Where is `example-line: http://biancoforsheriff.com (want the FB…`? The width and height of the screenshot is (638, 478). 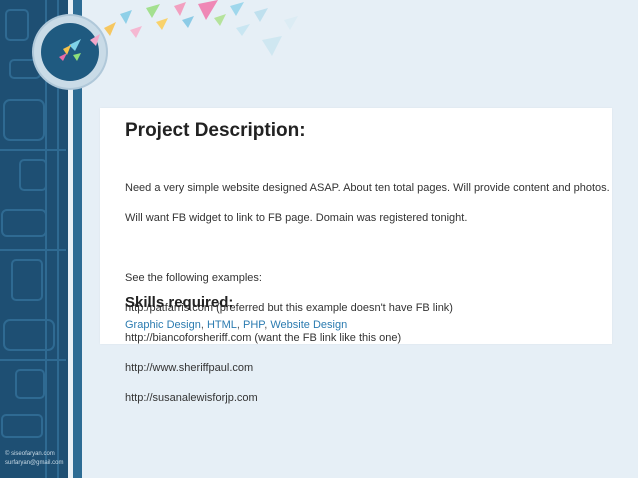 example-line: http://biancoforsheriff.com (want the FB… is located at coordinates (263, 338).